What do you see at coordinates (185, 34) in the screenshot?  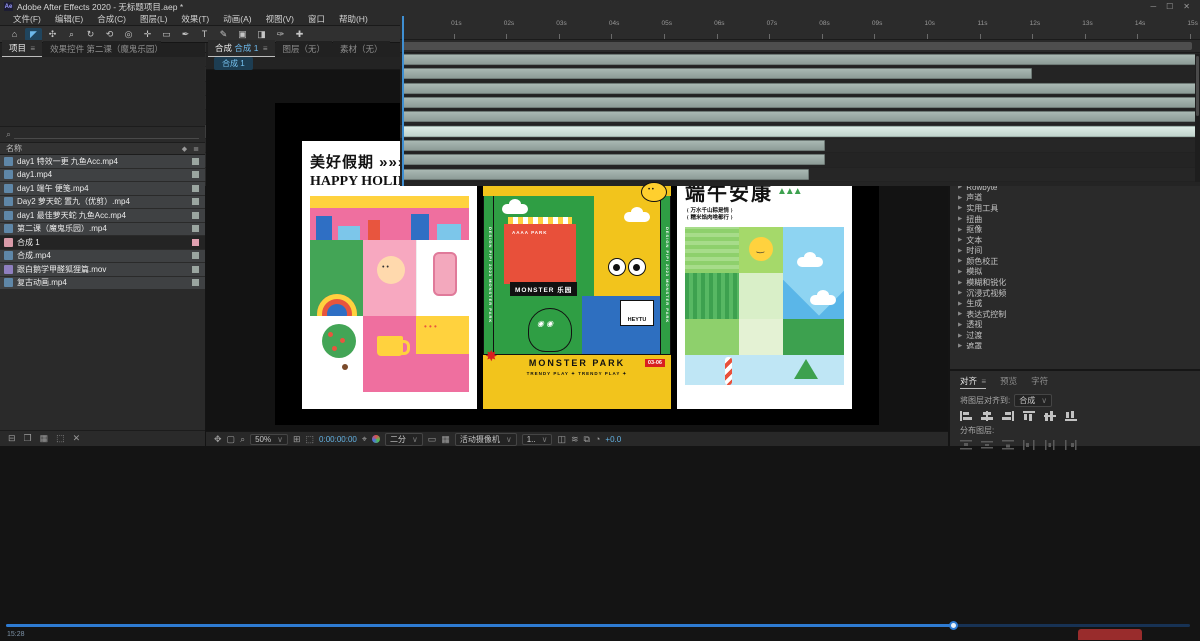 I see `tool-button: ✒` at bounding box center [185, 34].